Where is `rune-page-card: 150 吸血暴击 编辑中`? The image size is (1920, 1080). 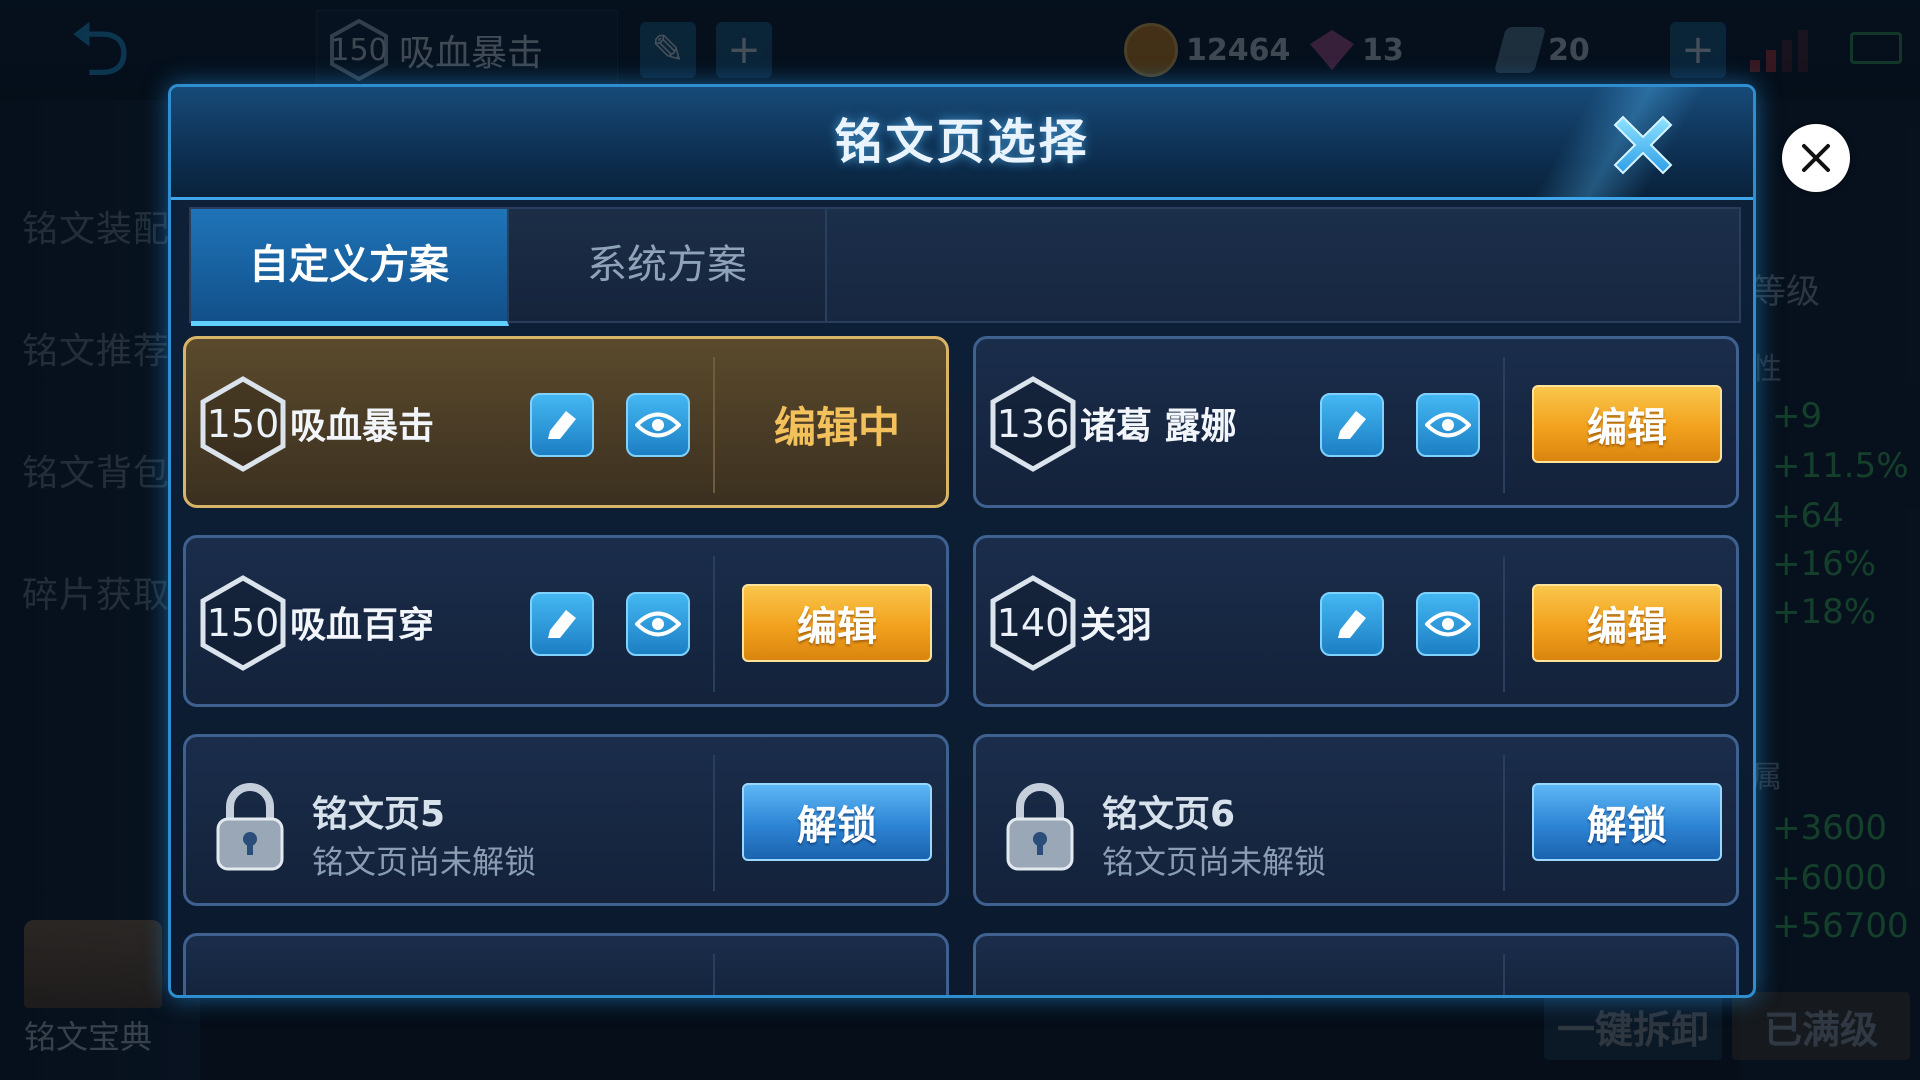
rune-page-card: 150 吸血暴击 编辑中 is located at coordinates (566, 422).